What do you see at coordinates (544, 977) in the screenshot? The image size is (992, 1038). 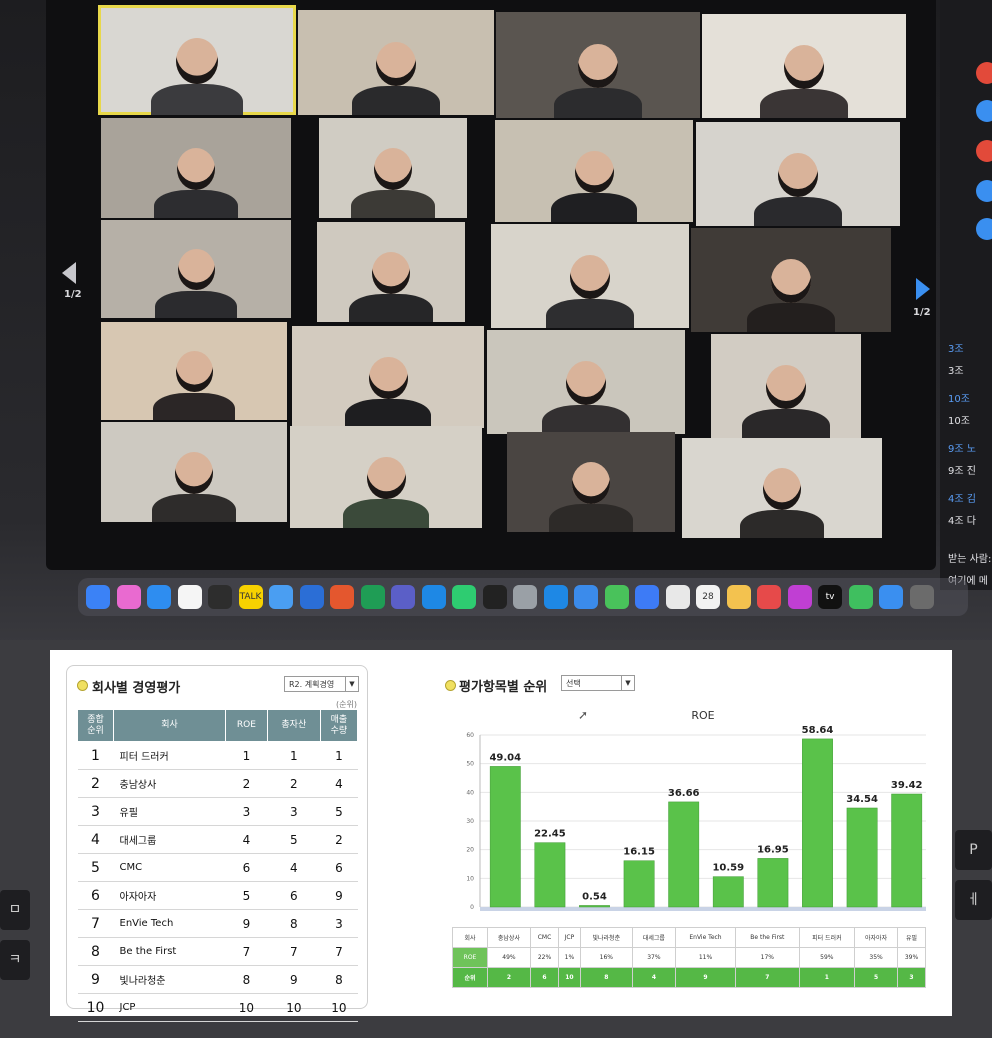 I see `rank-cell: 6` at bounding box center [544, 977].